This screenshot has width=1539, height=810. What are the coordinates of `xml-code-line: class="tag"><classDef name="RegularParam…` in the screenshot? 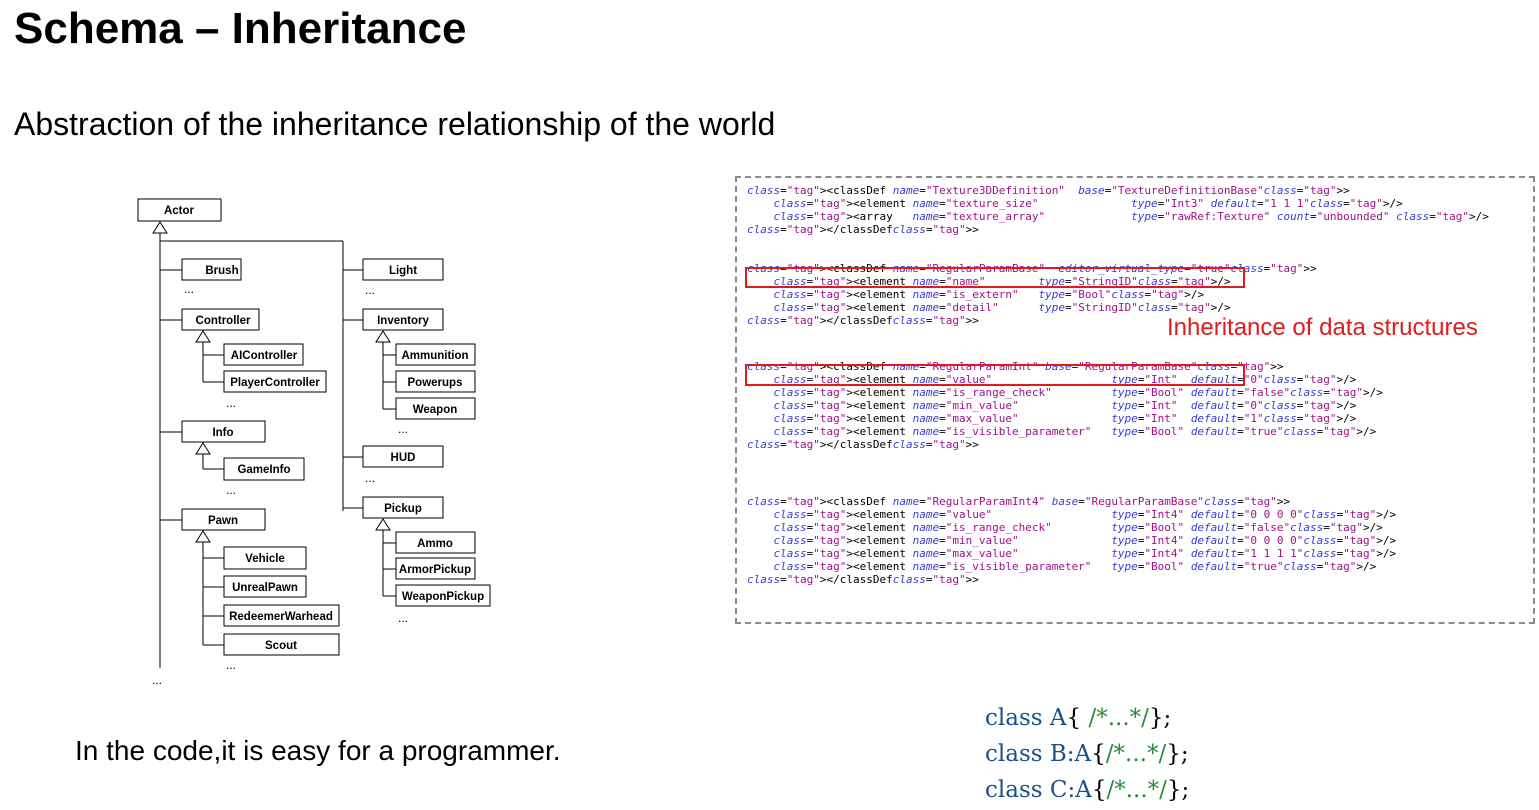 It's located at (1019, 501).